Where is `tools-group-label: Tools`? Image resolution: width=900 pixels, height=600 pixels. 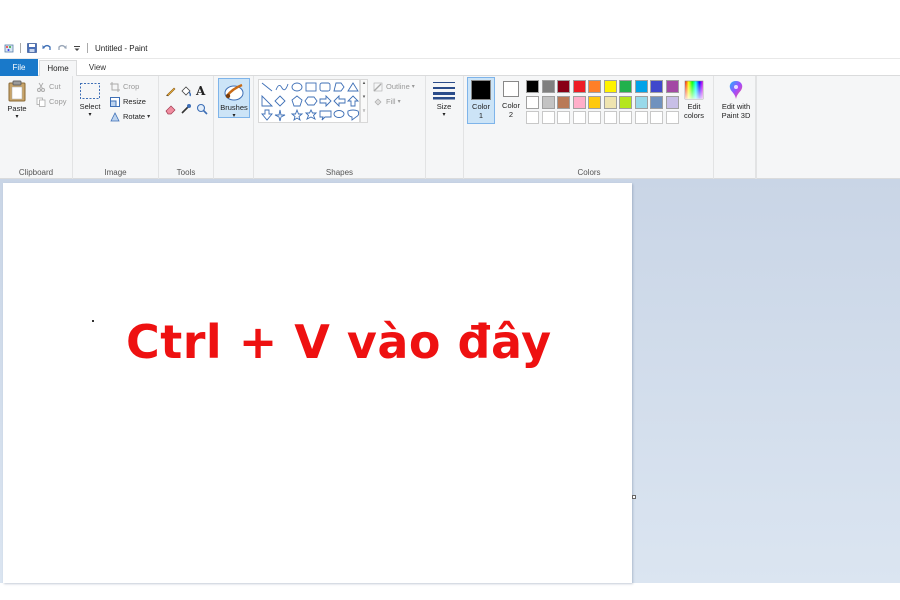 tools-group-label: Tools is located at coordinates (186, 172).